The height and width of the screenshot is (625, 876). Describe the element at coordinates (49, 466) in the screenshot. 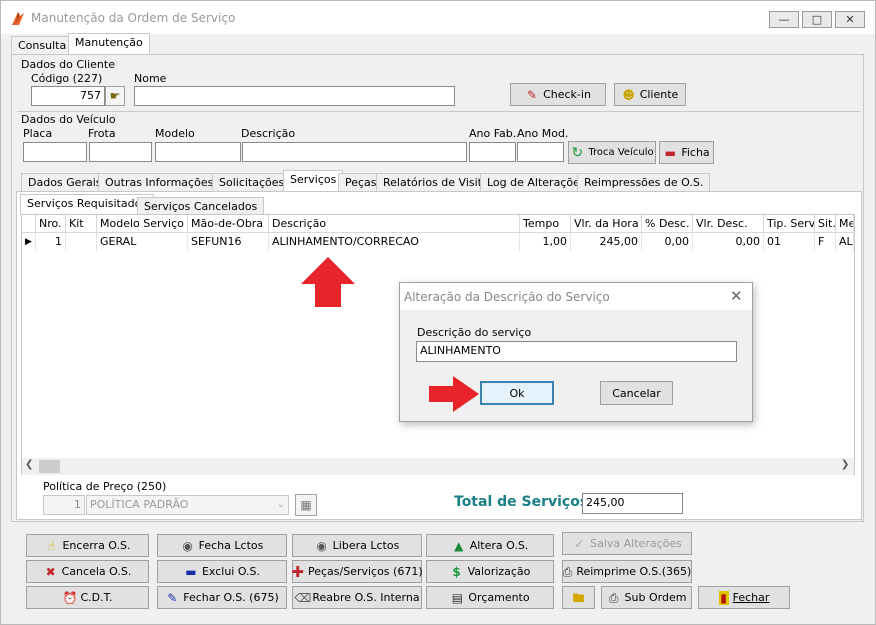

I see `scrollbar-thumb` at that location.